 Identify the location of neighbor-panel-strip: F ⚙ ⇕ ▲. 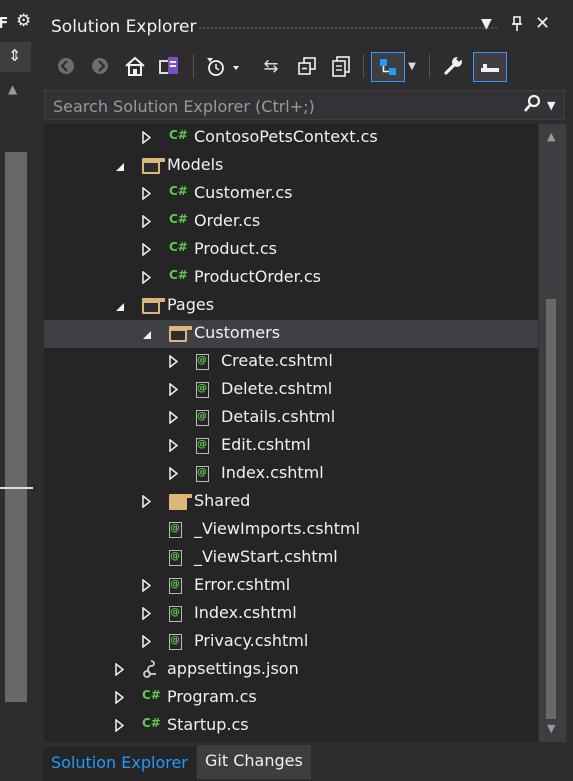
(18, 389).